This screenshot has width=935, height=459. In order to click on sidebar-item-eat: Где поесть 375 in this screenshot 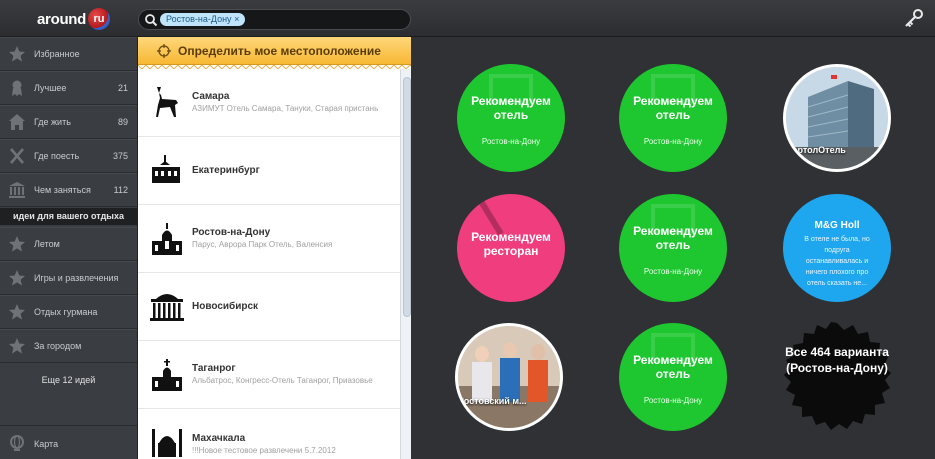, I will do `click(68, 156)`.